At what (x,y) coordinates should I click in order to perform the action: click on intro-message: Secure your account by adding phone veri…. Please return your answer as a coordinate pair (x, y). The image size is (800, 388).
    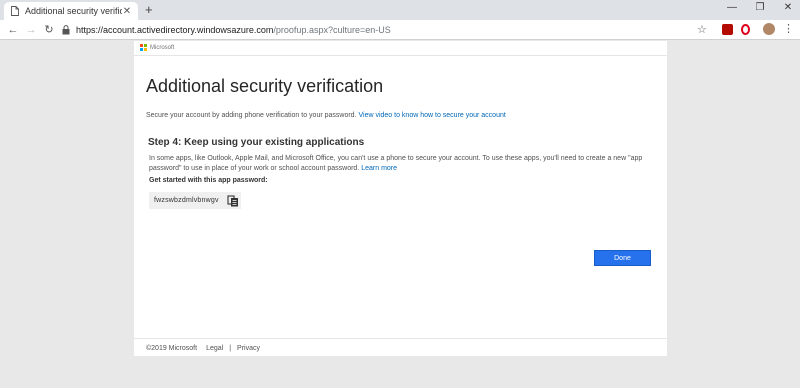
    Looking at the image, I should click on (251, 115).